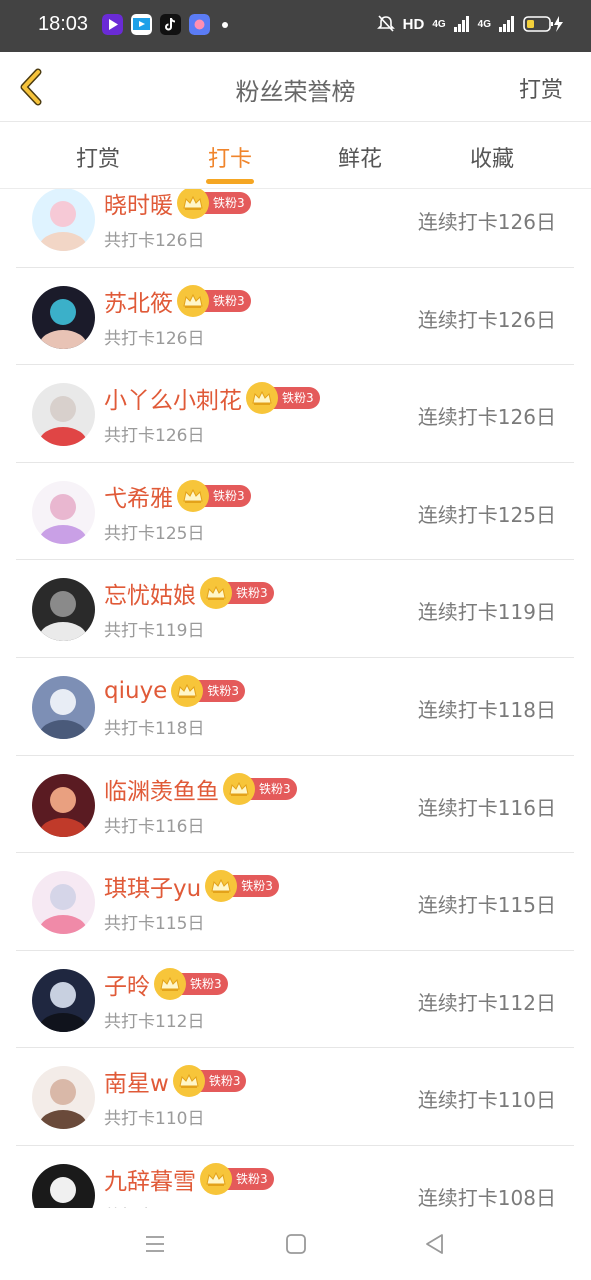 The image size is (591, 1280). I want to click on list-item: qiuye 铁粉3 共打卡118日 连续打卡118日, so click(295, 707).